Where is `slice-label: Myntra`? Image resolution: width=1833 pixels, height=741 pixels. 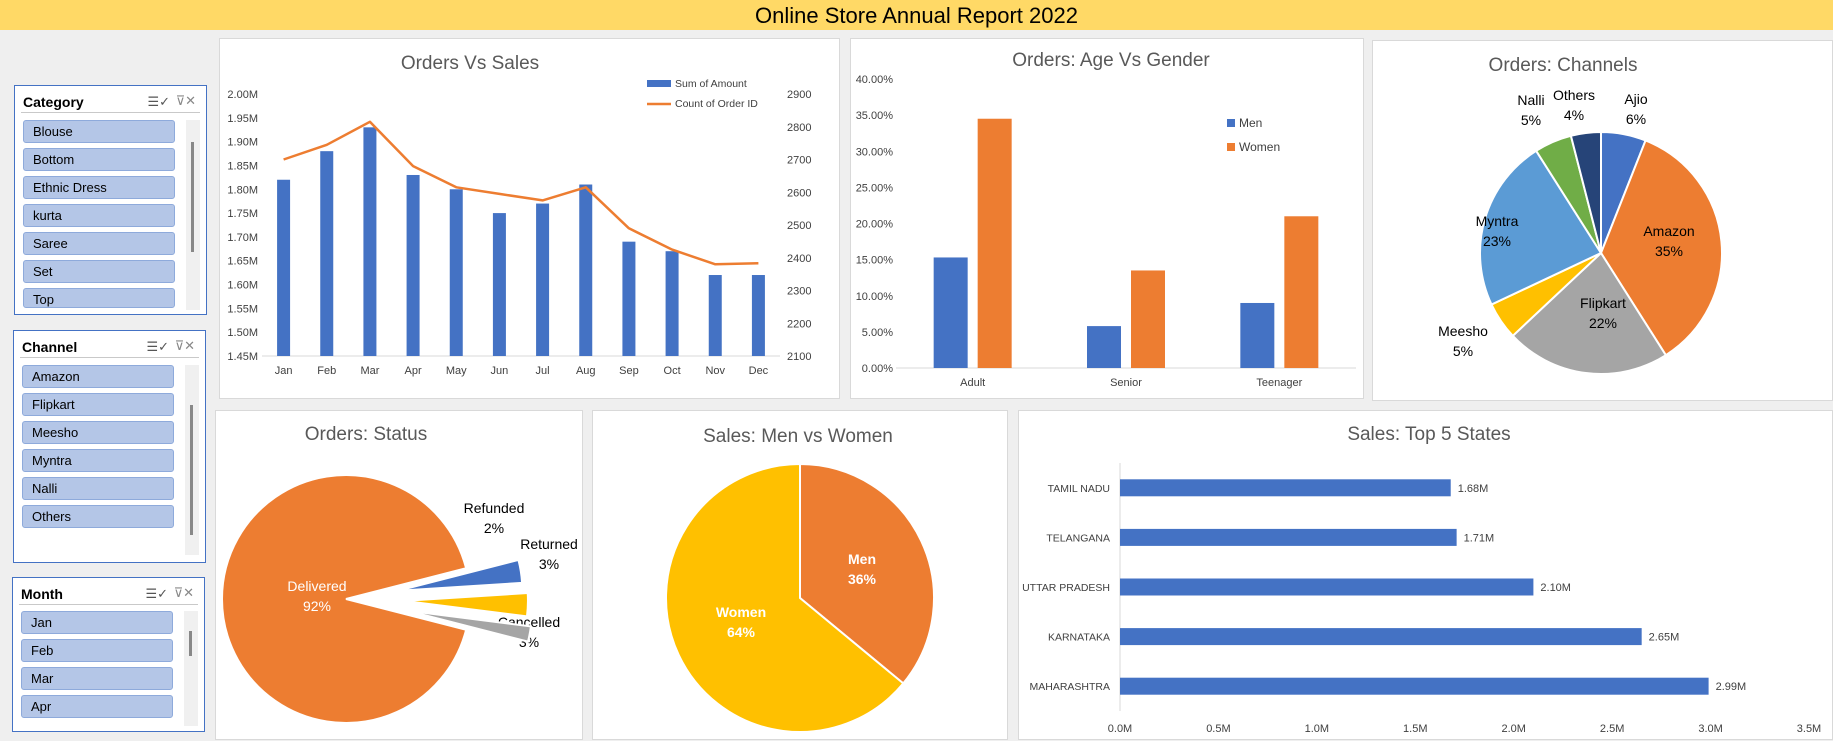 slice-label: Myntra is located at coordinates (1497, 221).